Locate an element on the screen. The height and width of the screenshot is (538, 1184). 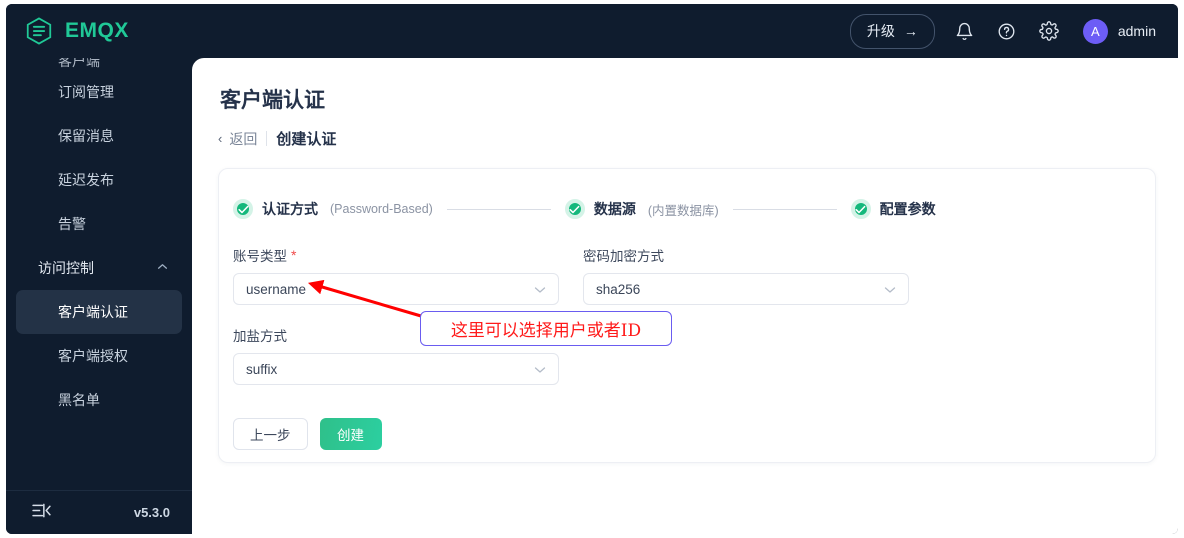
salt-position-label: 加盐方式 is located at coordinates (260, 336).